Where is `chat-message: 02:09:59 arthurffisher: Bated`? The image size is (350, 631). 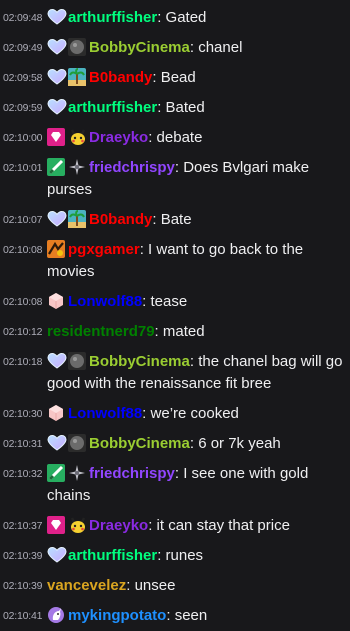 chat-message: 02:09:59 arthurffisher: Bated is located at coordinates (175, 108).